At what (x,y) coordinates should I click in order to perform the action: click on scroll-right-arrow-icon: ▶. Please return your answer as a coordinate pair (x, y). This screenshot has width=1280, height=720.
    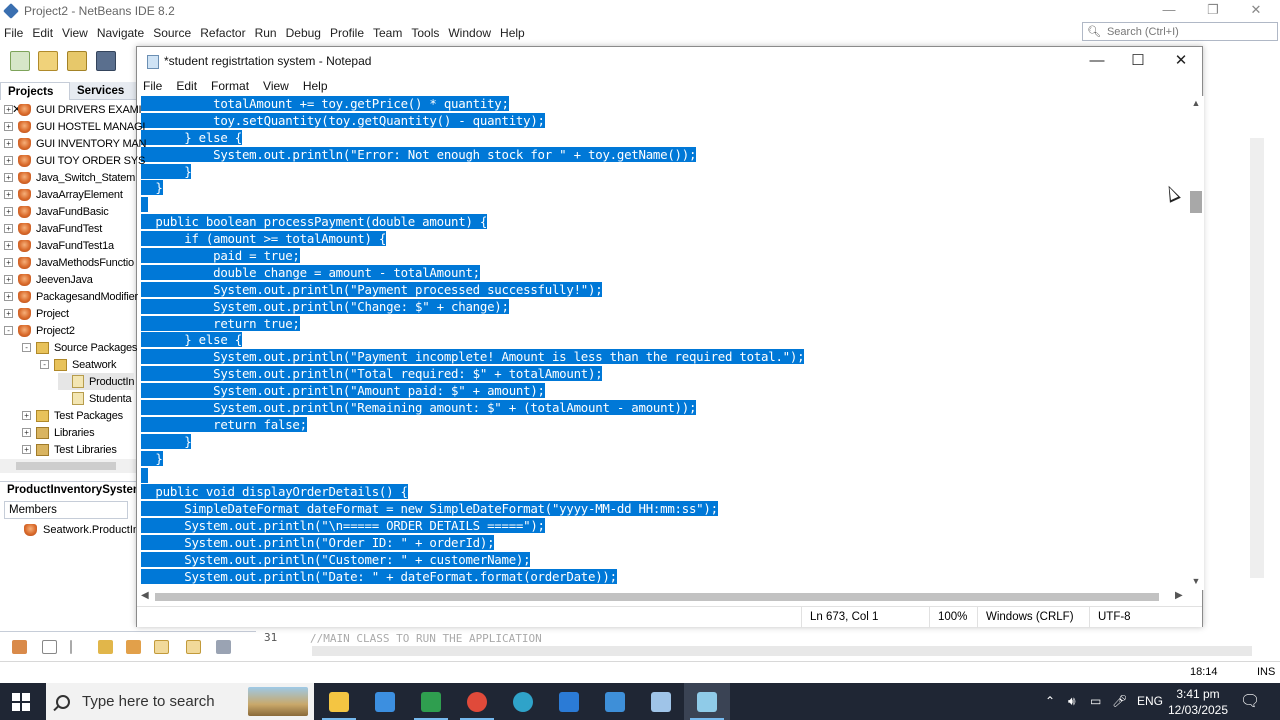
    Looking at the image, I should click on (1179, 595).